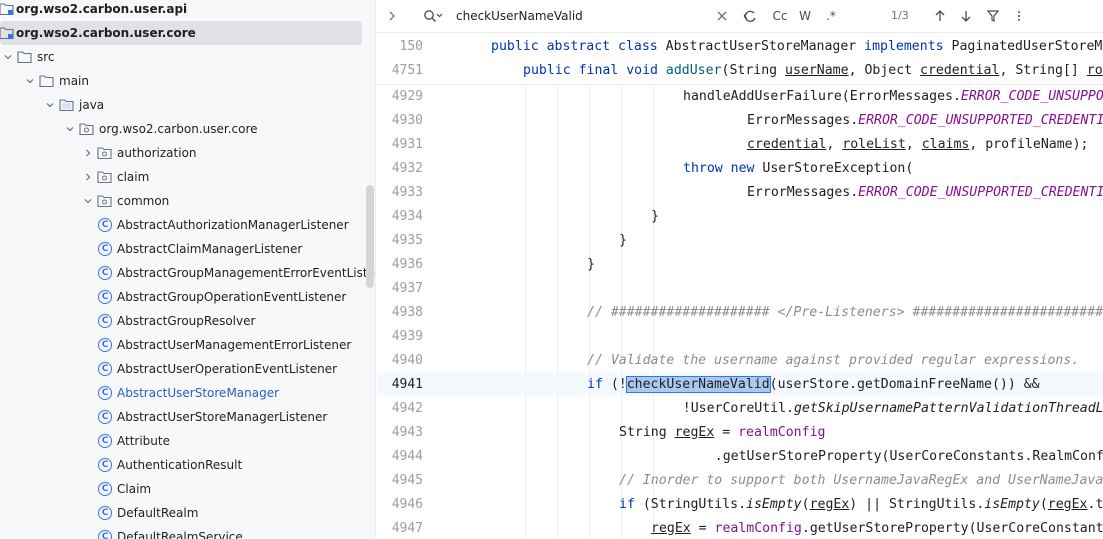 This screenshot has height=539, width=1103. What do you see at coordinates (187, 177) in the screenshot?
I see `tree-item-package: claim` at bounding box center [187, 177].